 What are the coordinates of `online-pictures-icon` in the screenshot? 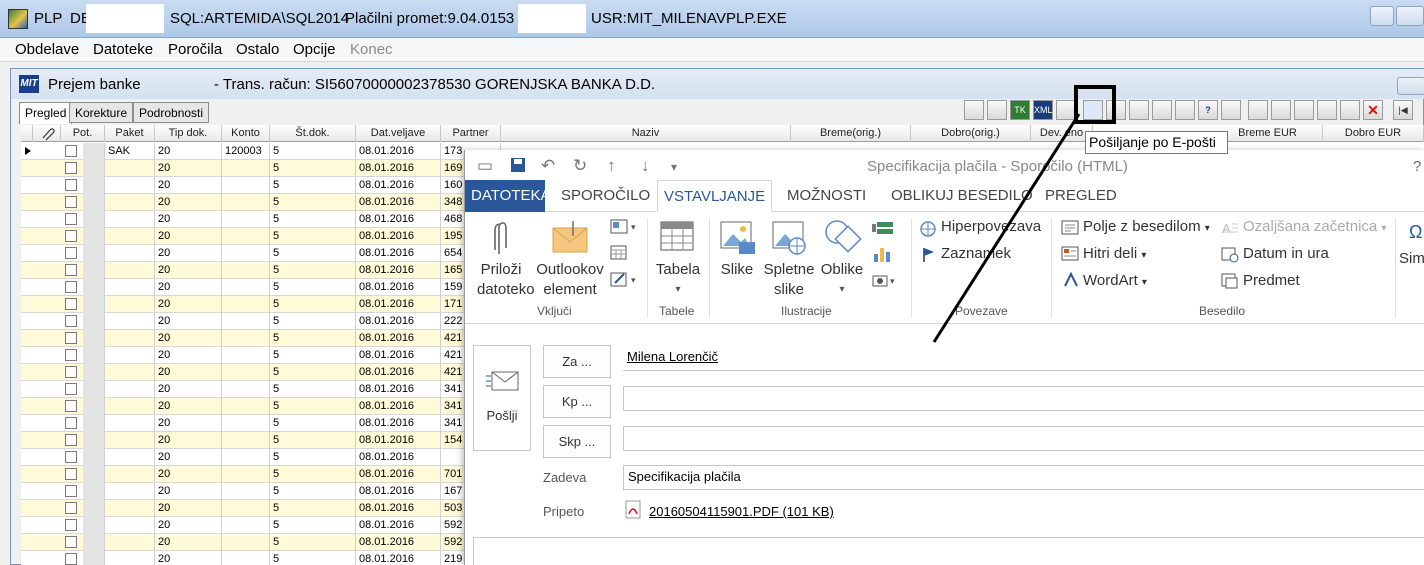 It's located at (790, 238).